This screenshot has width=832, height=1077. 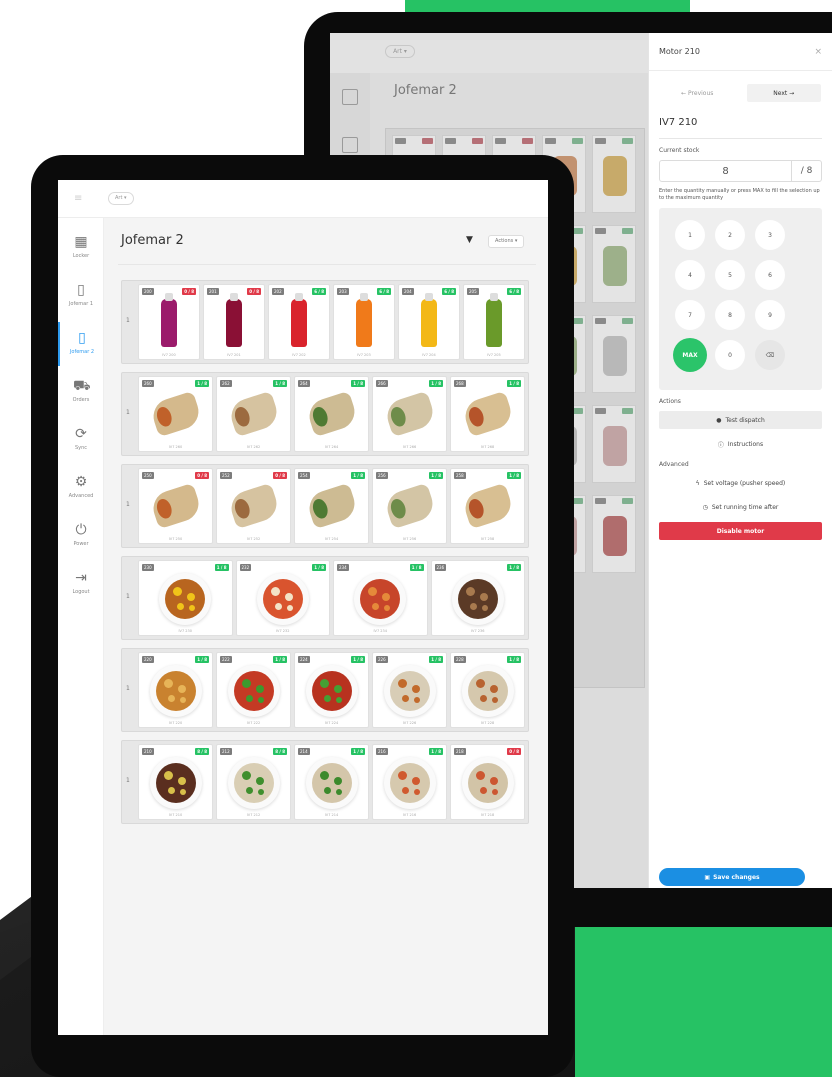 I want to click on sidebar-item-power: ⏻ Power, so click(x=81, y=536).